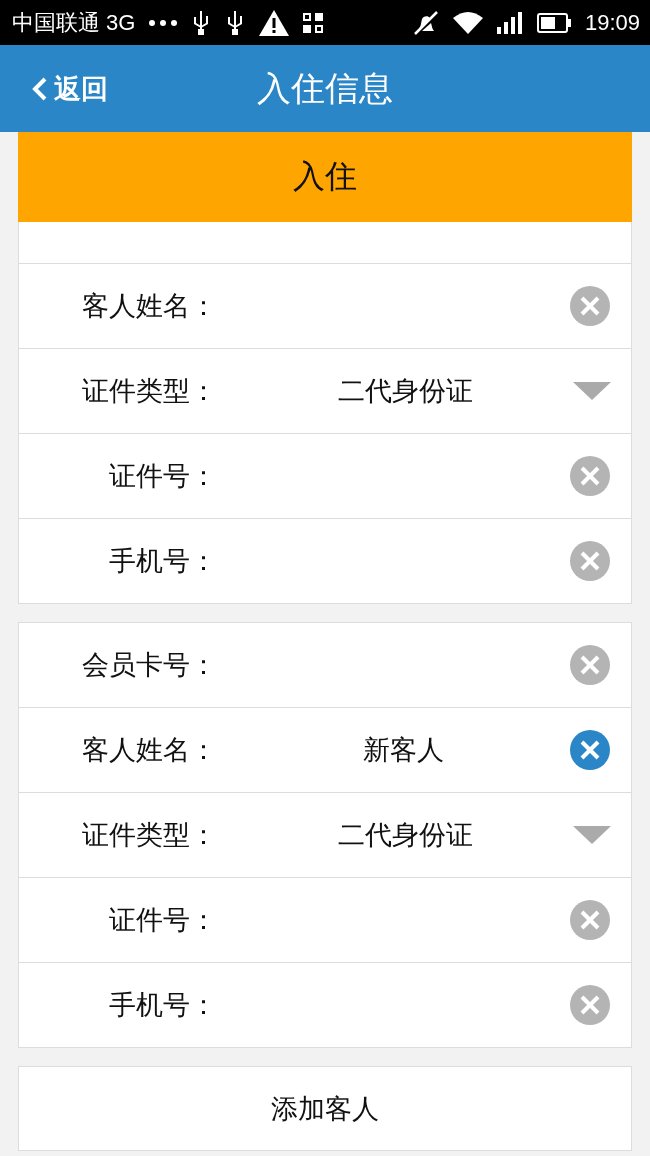 The height and width of the screenshot is (1156, 650). Describe the element at coordinates (325, 88) in the screenshot. I see `page-title: 入住信息` at that location.